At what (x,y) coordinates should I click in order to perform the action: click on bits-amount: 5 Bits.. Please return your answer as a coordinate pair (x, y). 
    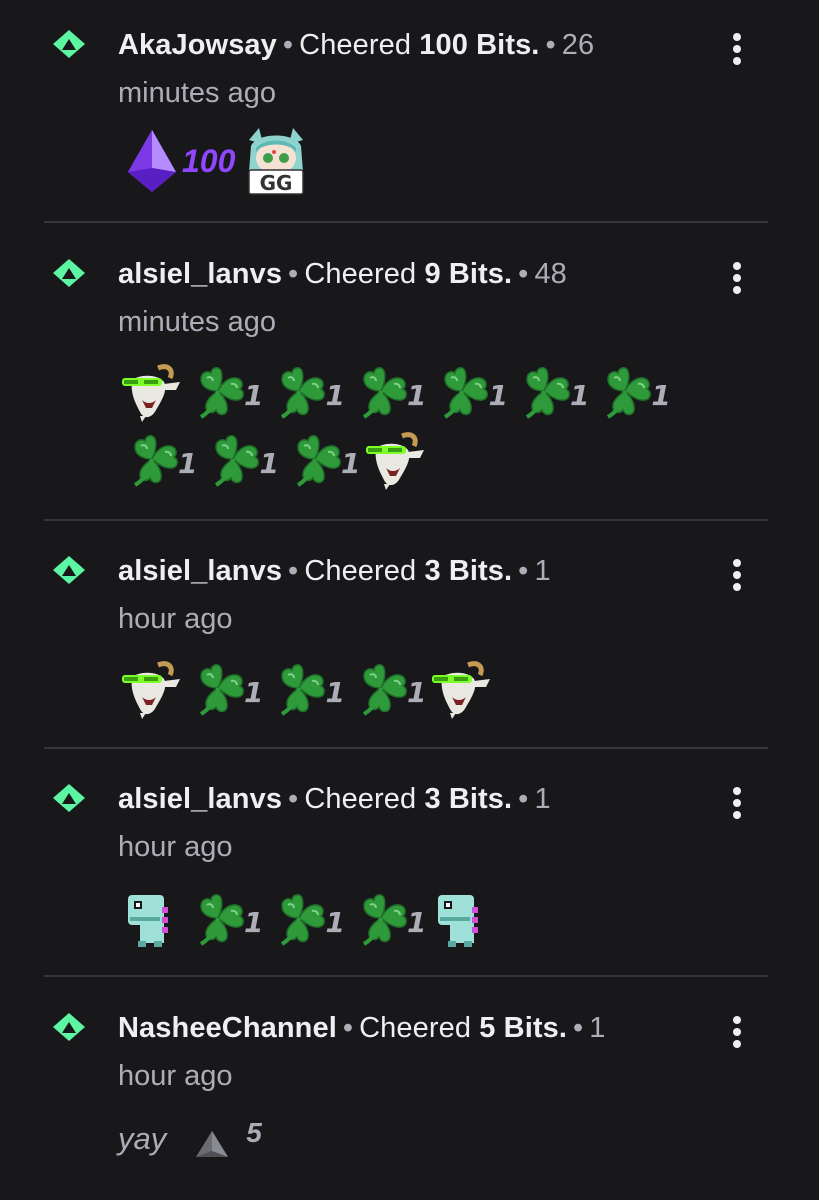
    Looking at the image, I should click on (523, 1028).